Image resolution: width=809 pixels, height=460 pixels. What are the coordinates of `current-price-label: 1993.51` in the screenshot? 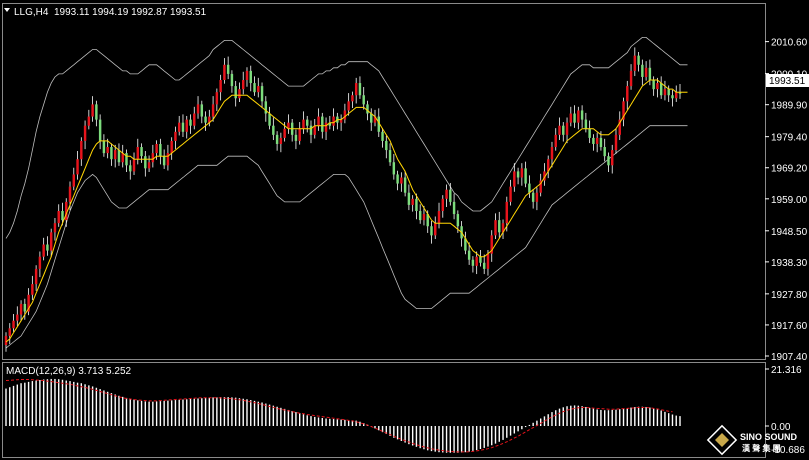 It's located at (787, 81).